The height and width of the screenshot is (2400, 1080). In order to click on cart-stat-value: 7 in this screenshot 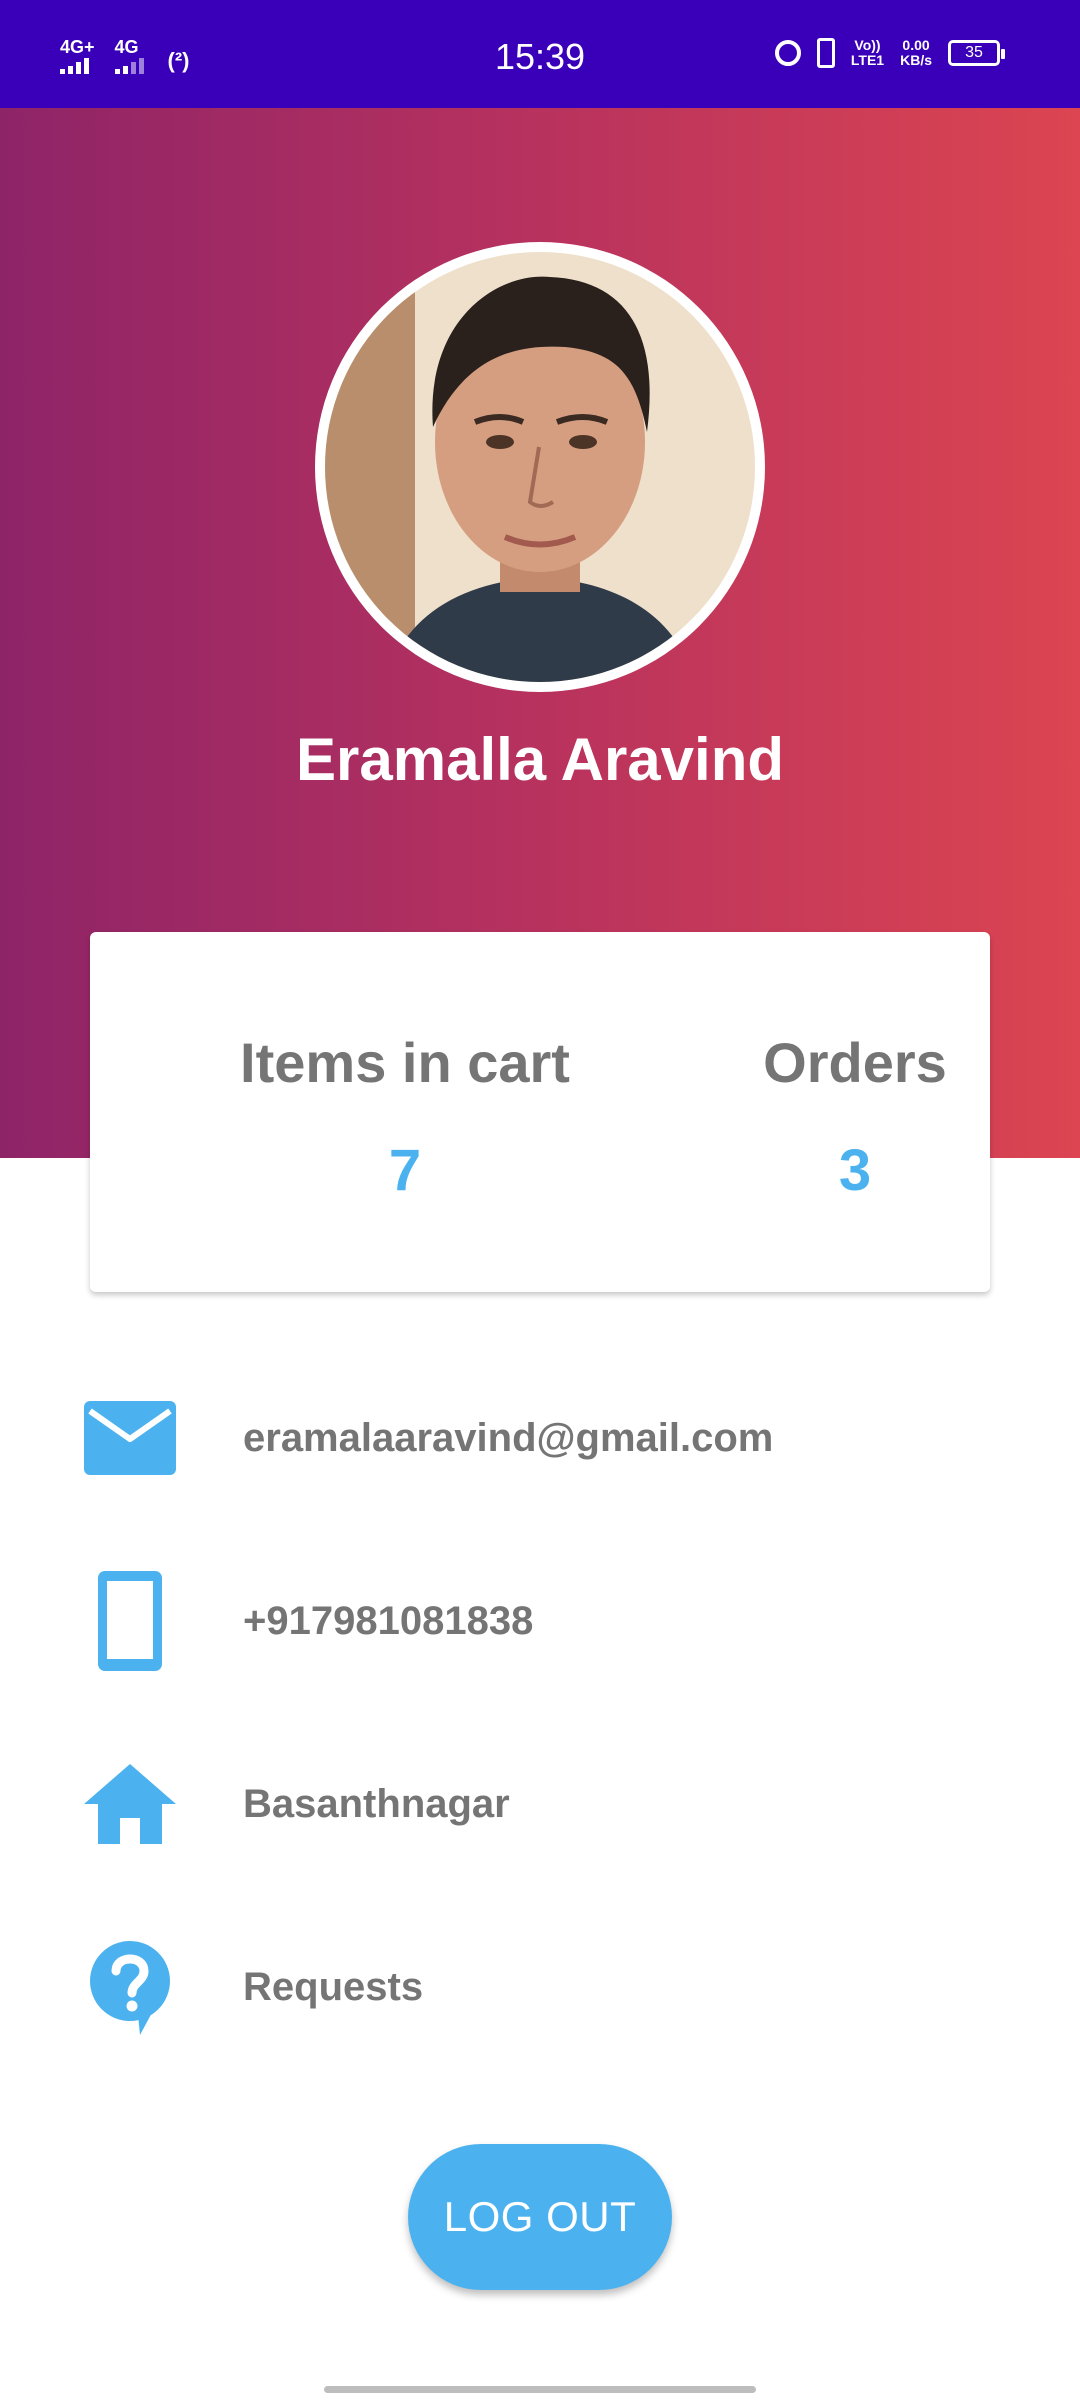, I will do `click(405, 1170)`.